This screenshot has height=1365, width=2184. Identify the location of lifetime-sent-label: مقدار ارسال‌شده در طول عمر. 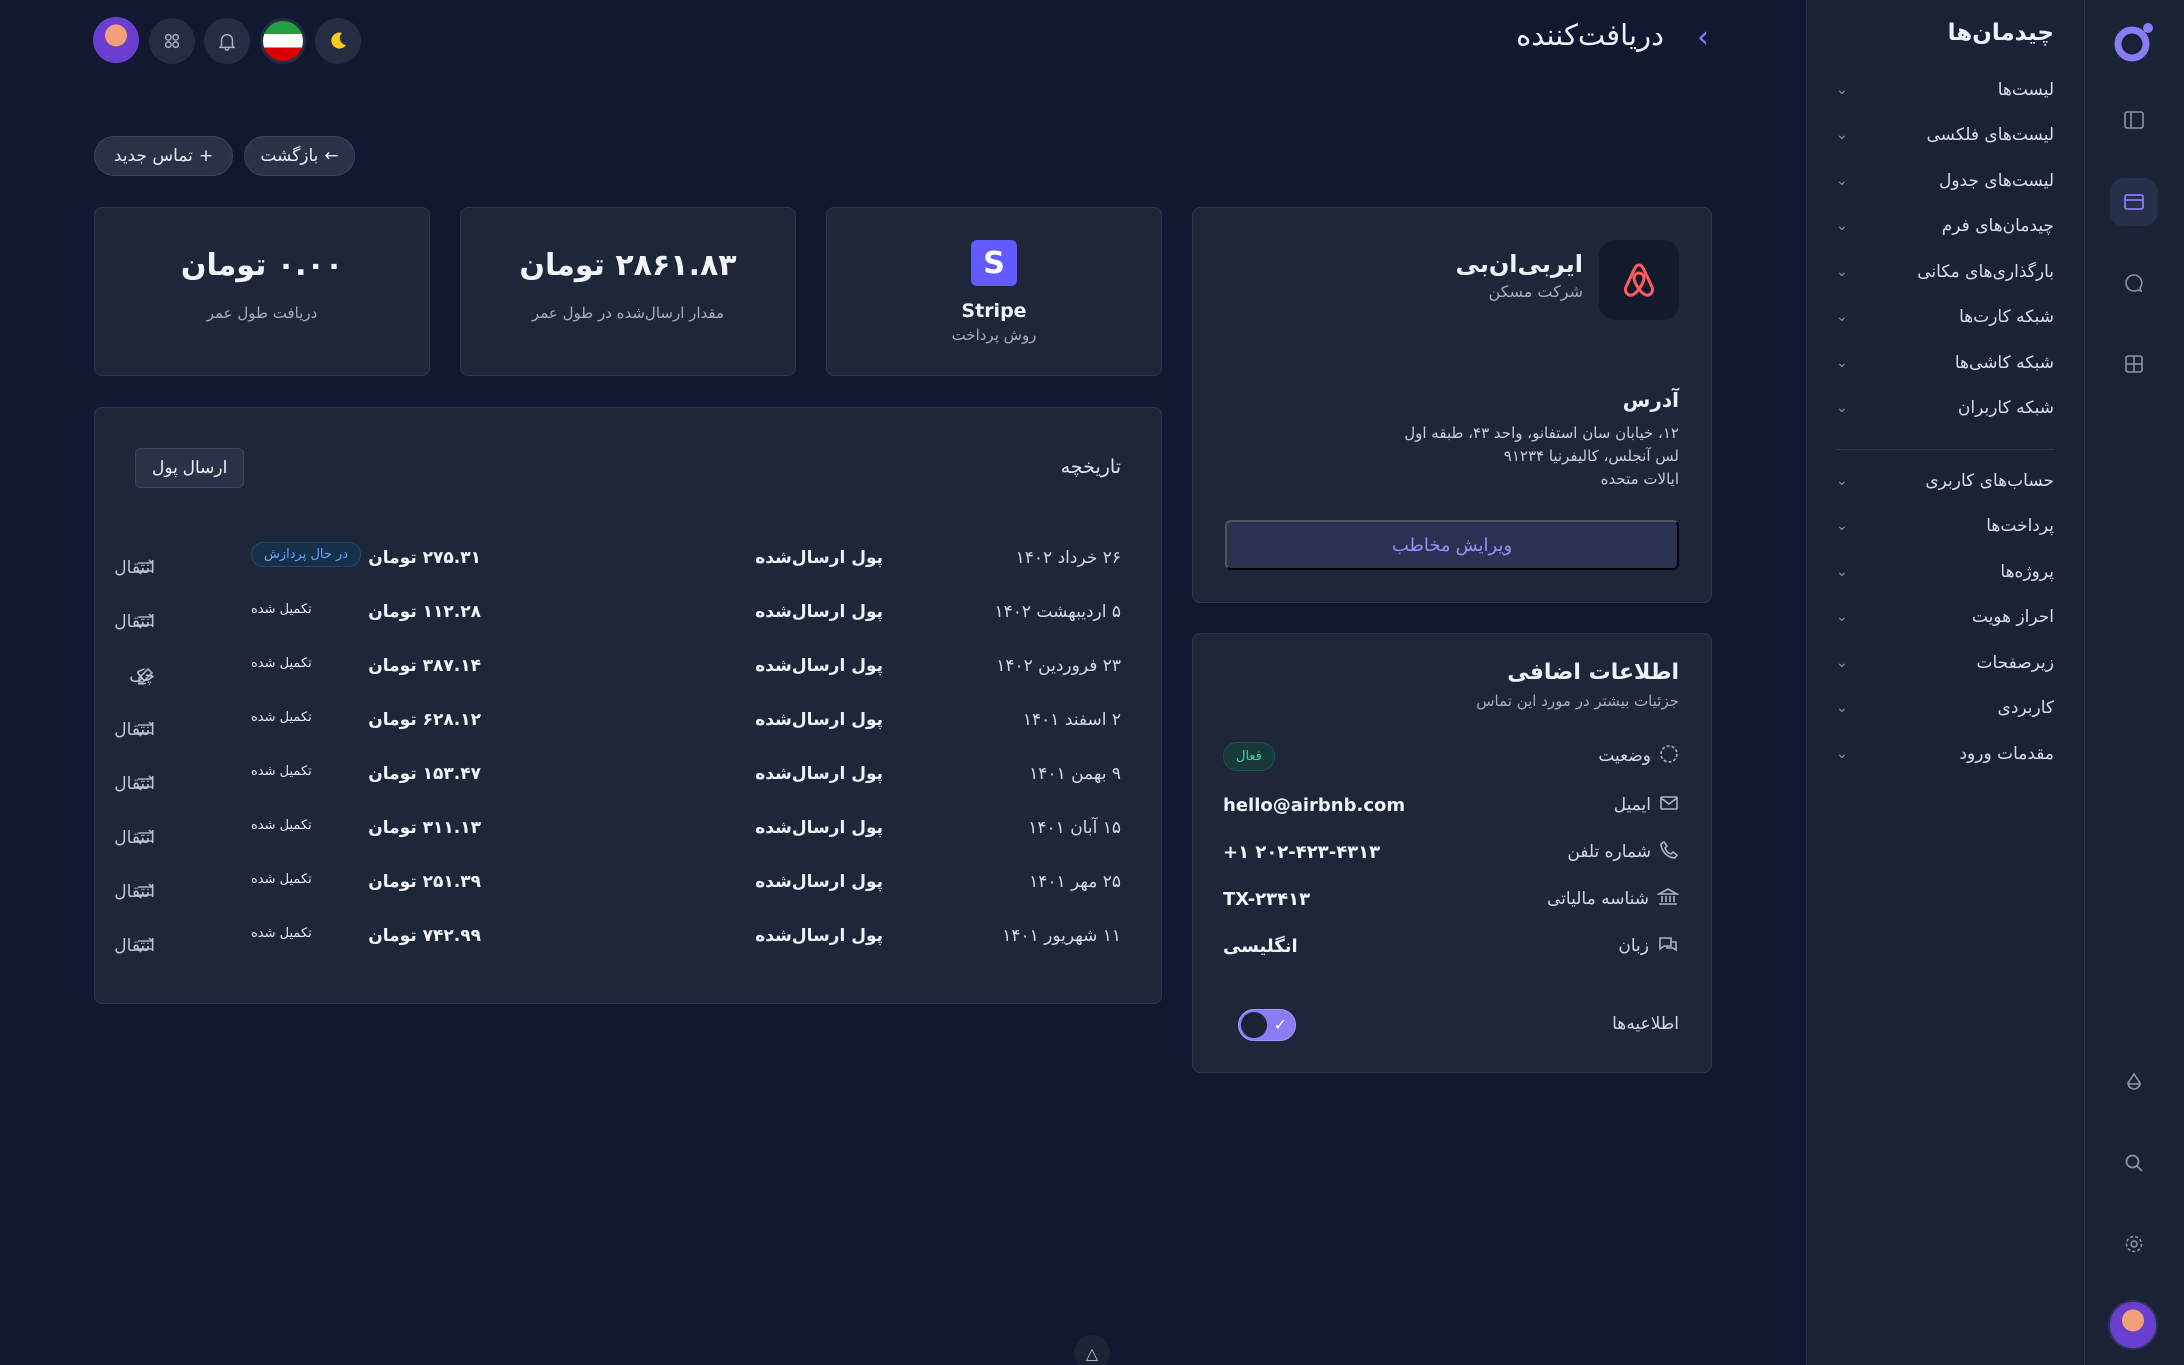
(628, 313).